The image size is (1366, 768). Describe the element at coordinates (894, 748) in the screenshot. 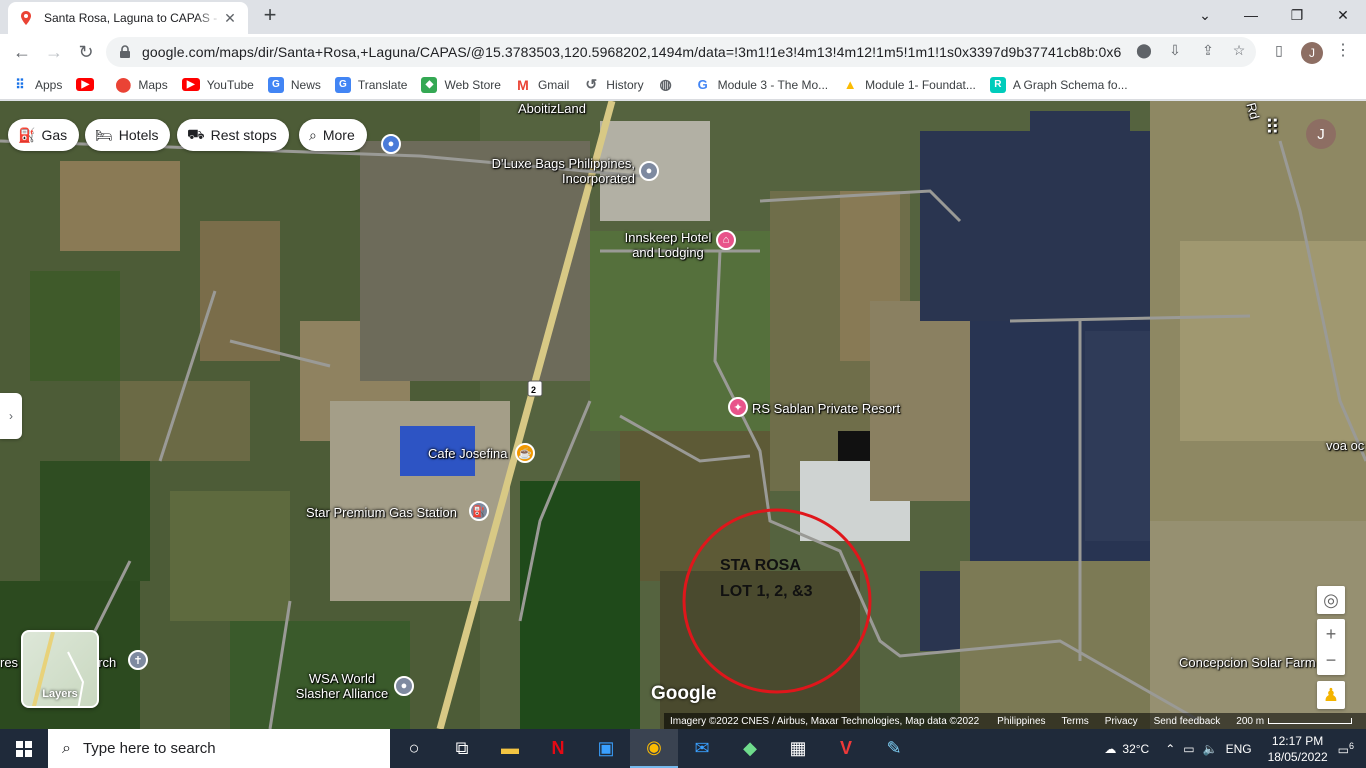

I see `paint-icon: ✎` at that location.